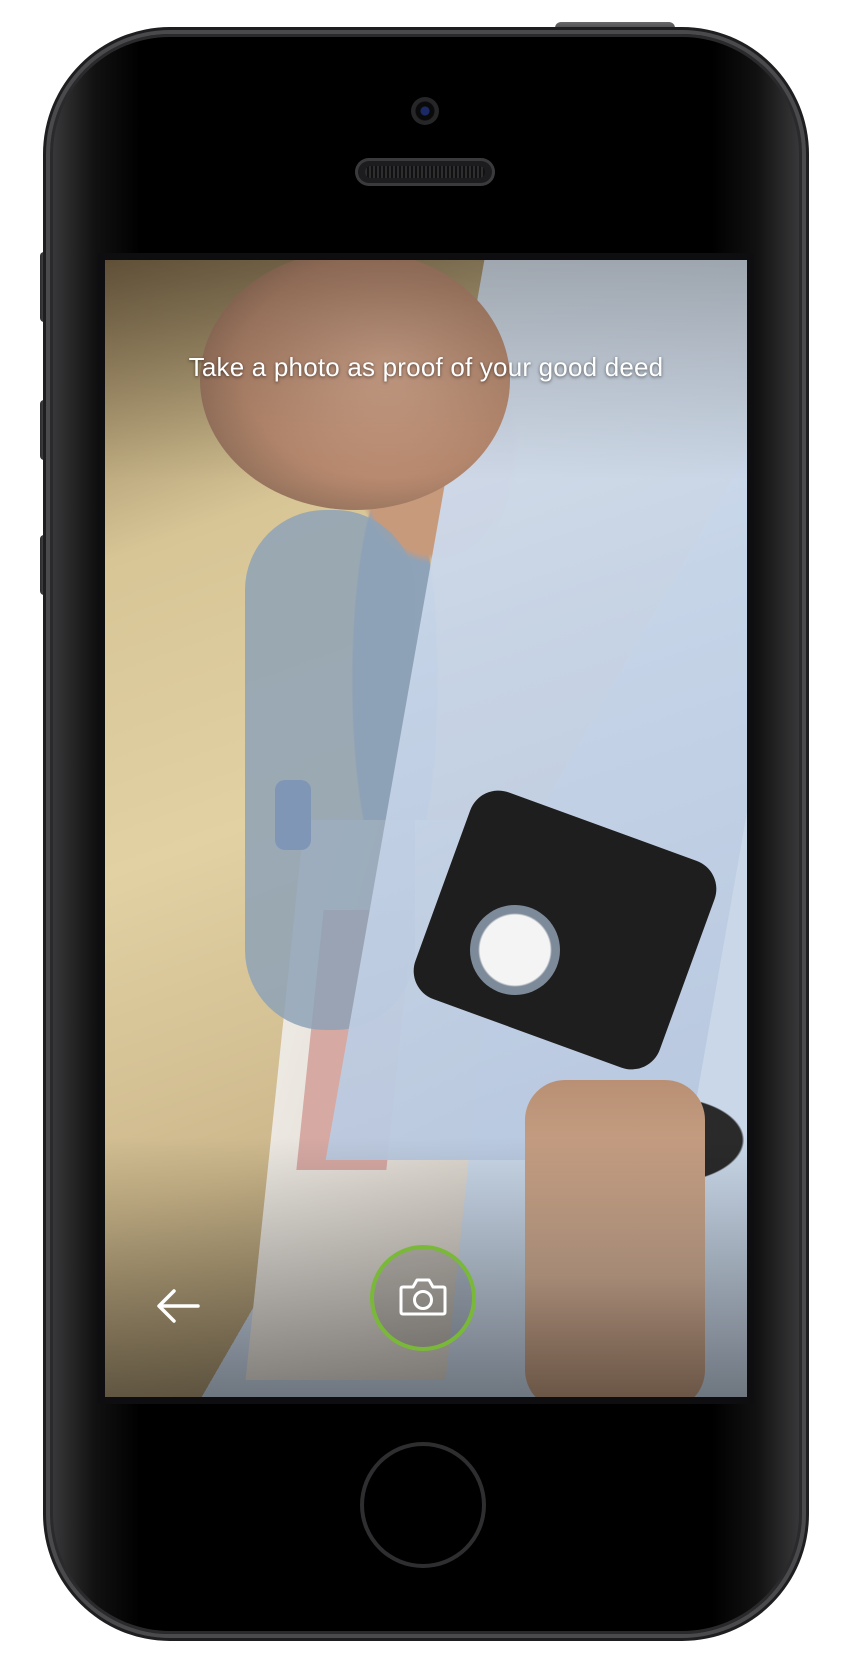  I want to click on photo-prompt: Take a photo as proof of your good deed, so click(426, 367).